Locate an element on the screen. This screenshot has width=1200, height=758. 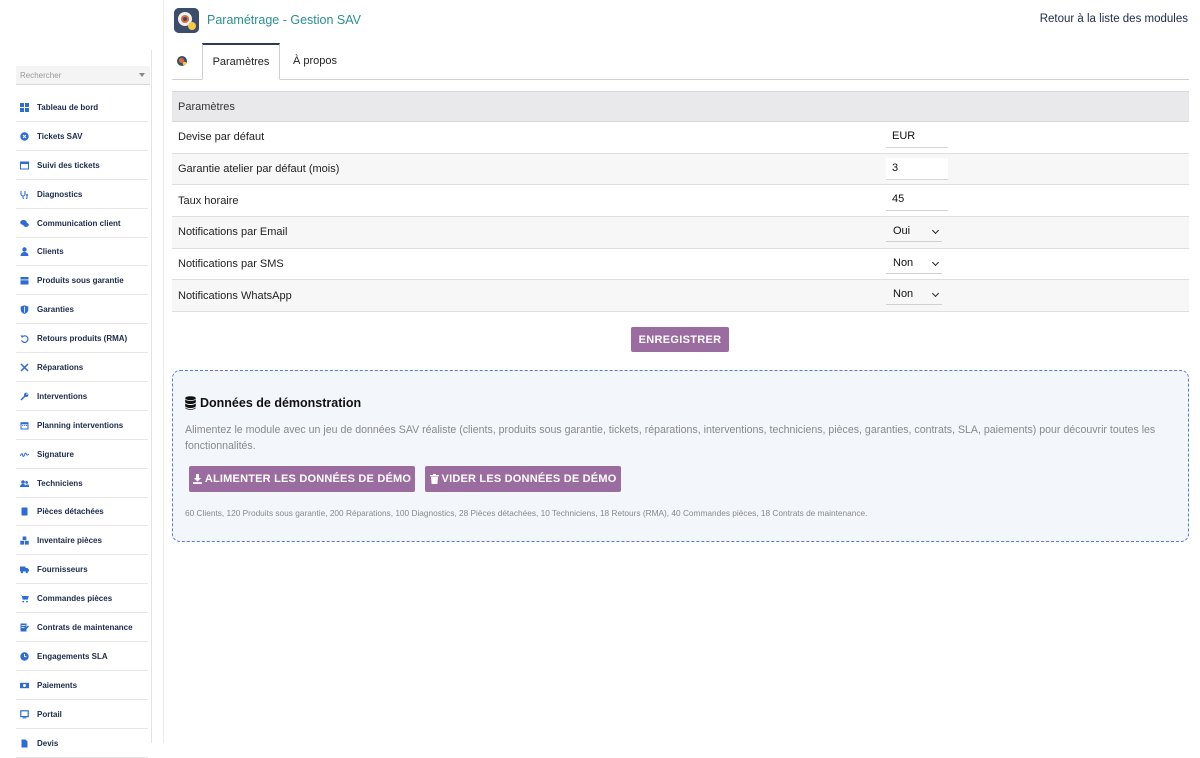
sidebar-item-reparations: Réparations is located at coordinates (82, 368).